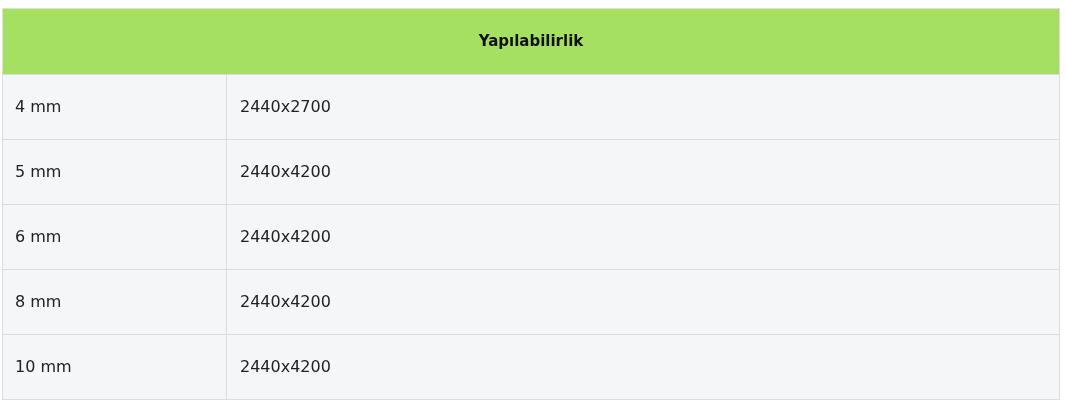  What do you see at coordinates (285, 107) in the screenshot?
I see `table-cell-text: 2440x2700` at bounding box center [285, 107].